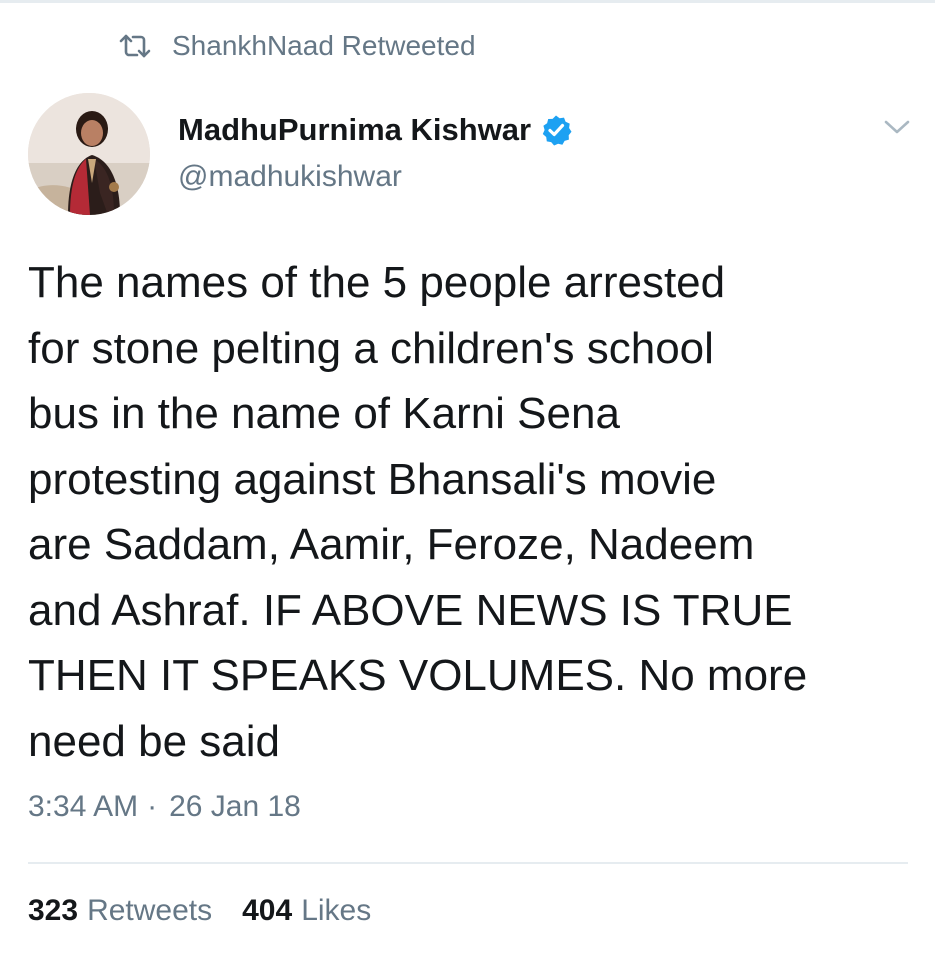 The height and width of the screenshot is (960, 935). Describe the element at coordinates (53, 910) in the screenshot. I see `retweets-count: 323` at that location.